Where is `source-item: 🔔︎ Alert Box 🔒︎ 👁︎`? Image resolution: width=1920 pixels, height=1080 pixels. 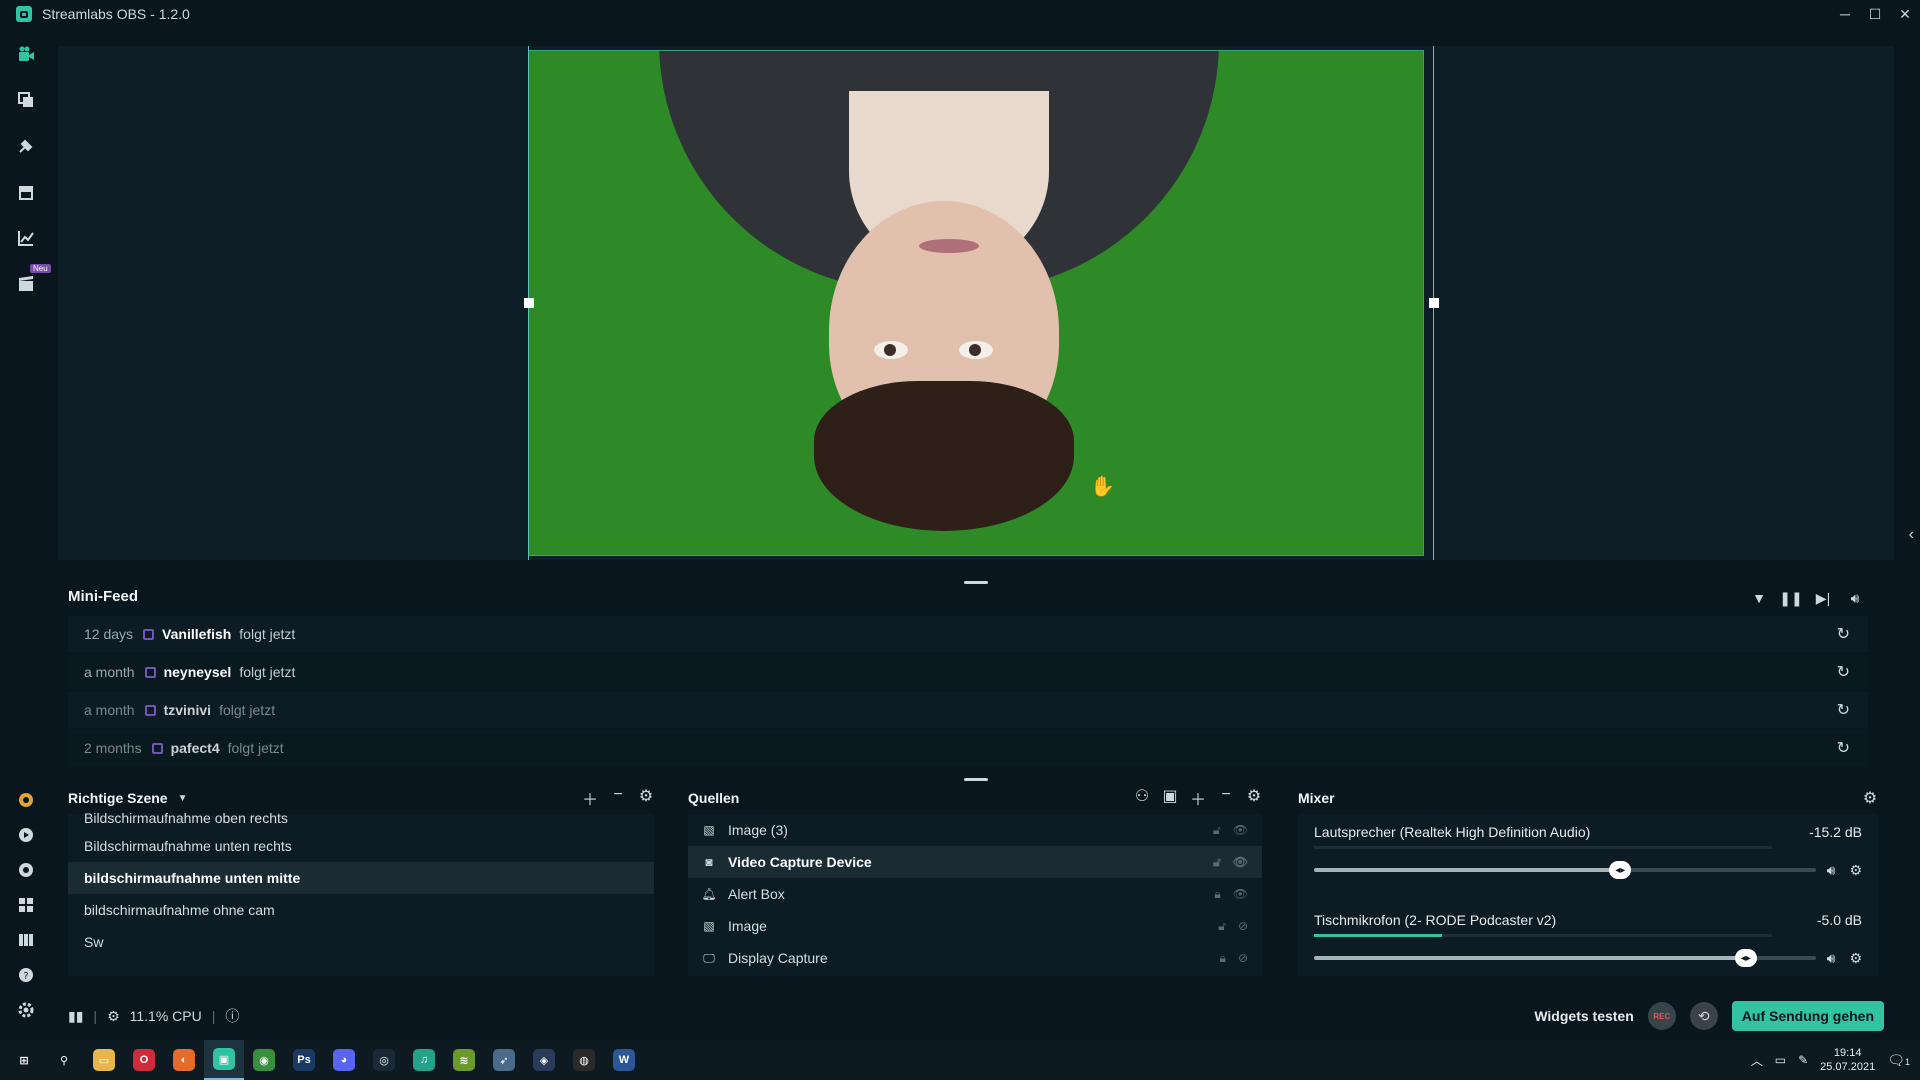 source-item: 🔔︎ Alert Box 🔒︎ 👁︎ is located at coordinates (975, 894).